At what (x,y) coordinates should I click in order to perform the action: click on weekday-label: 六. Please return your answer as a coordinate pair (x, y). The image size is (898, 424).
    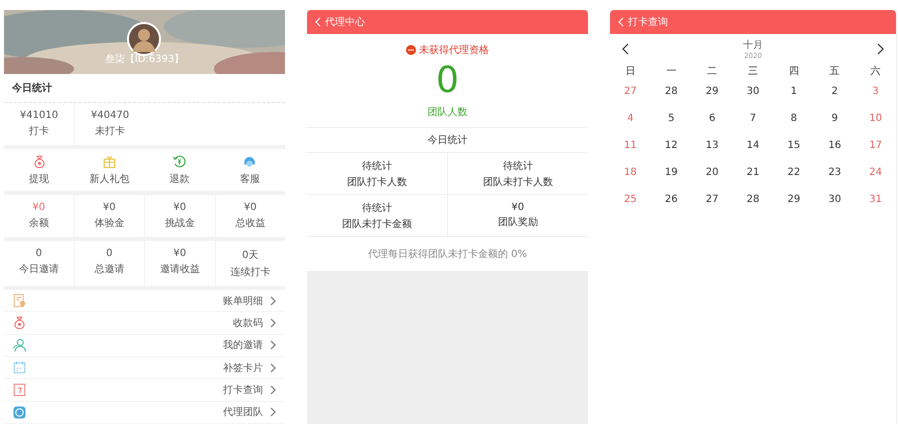
    Looking at the image, I should click on (876, 71).